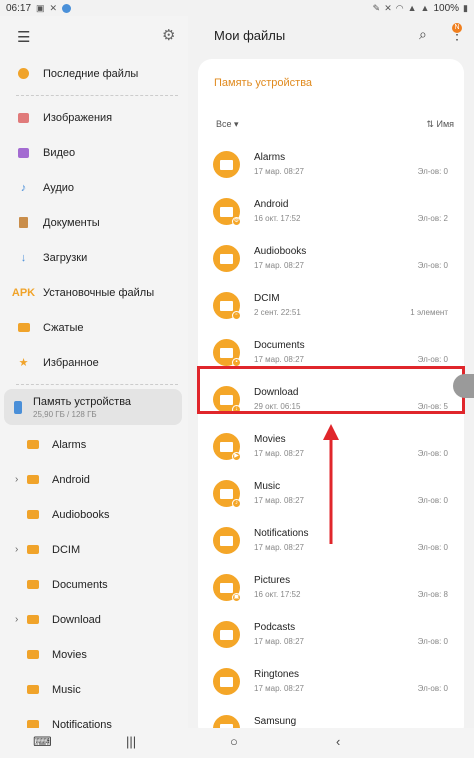  Describe the element at coordinates (463, 386) in the screenshot. I see `scroll-handle` at that location.